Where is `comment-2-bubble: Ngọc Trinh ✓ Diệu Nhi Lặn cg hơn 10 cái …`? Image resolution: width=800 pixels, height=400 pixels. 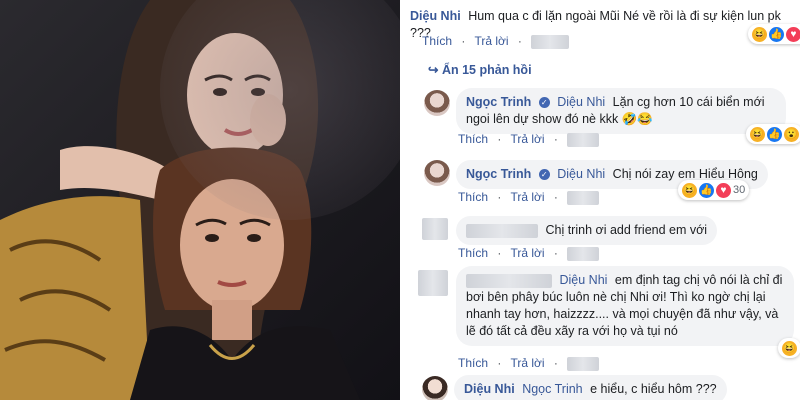 comment-2-bubble: Ngọc Trinh ✓ Diệu Nhi Lặn cg hơn 10 cái … is located at coordinates (621, 111).